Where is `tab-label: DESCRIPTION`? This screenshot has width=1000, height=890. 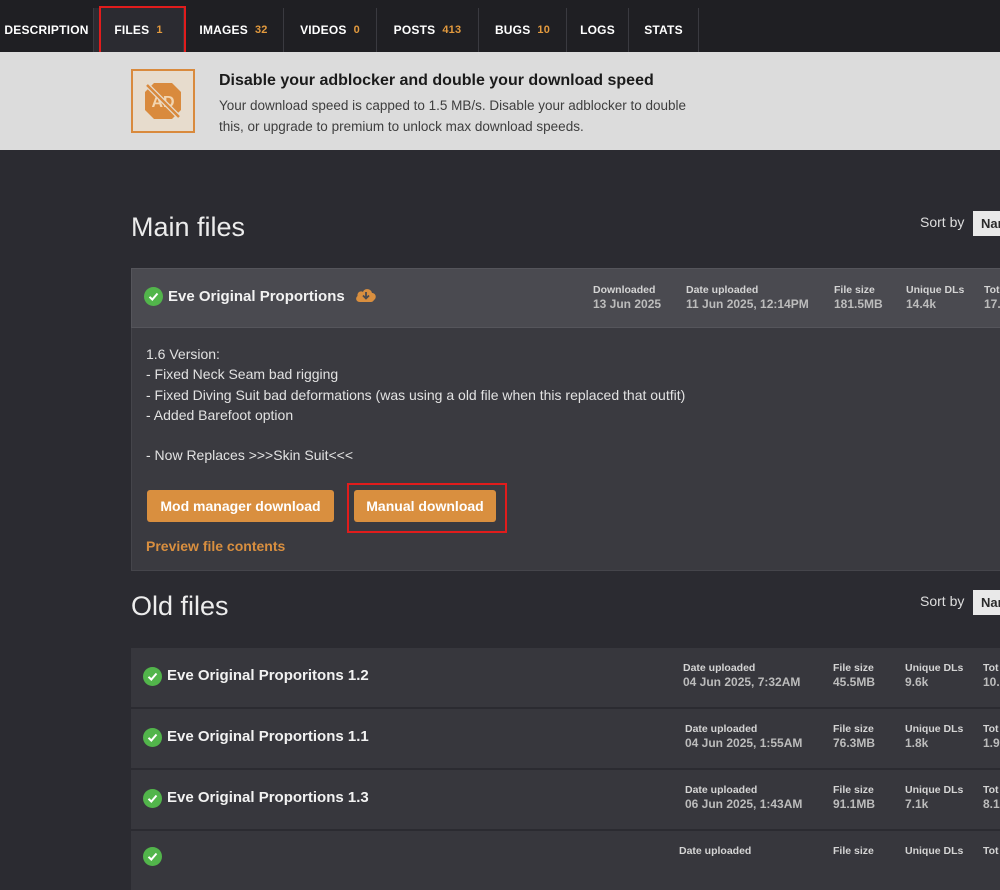 tab-label: DESCRIPTION is located at coordinates (46, 30).